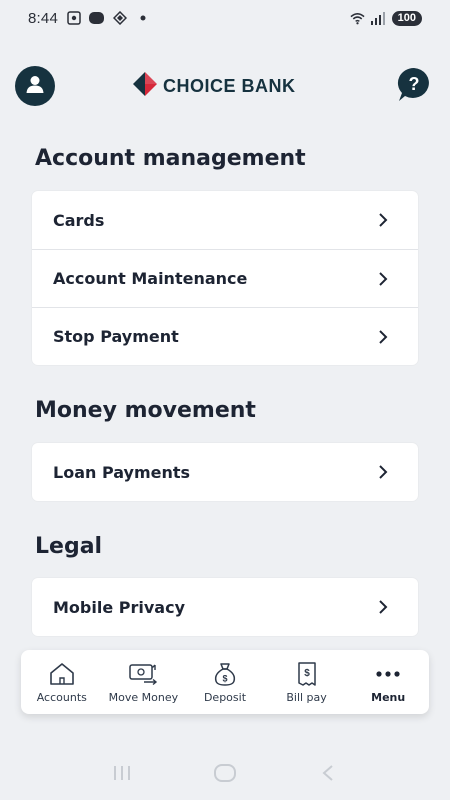 This screenshot has height=800, width=450. I want to click on choice-bank-logo-icon, so click(145, 86).